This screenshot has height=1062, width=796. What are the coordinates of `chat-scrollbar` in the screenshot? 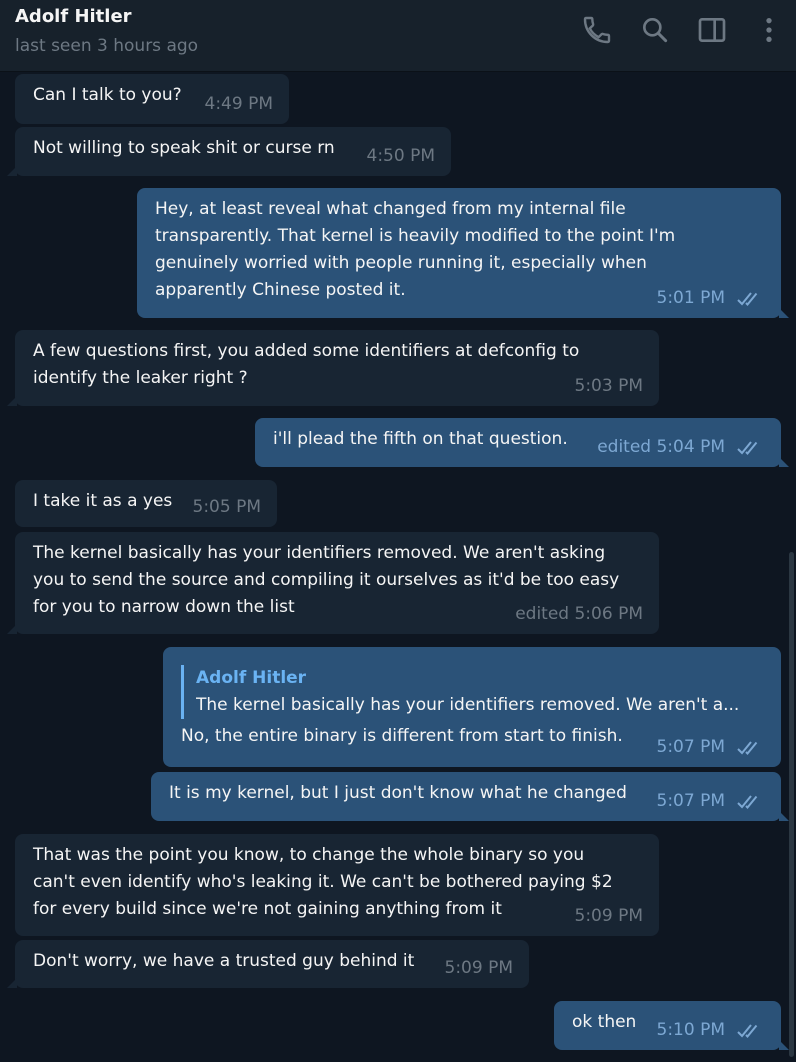 It's located at (791, 804).